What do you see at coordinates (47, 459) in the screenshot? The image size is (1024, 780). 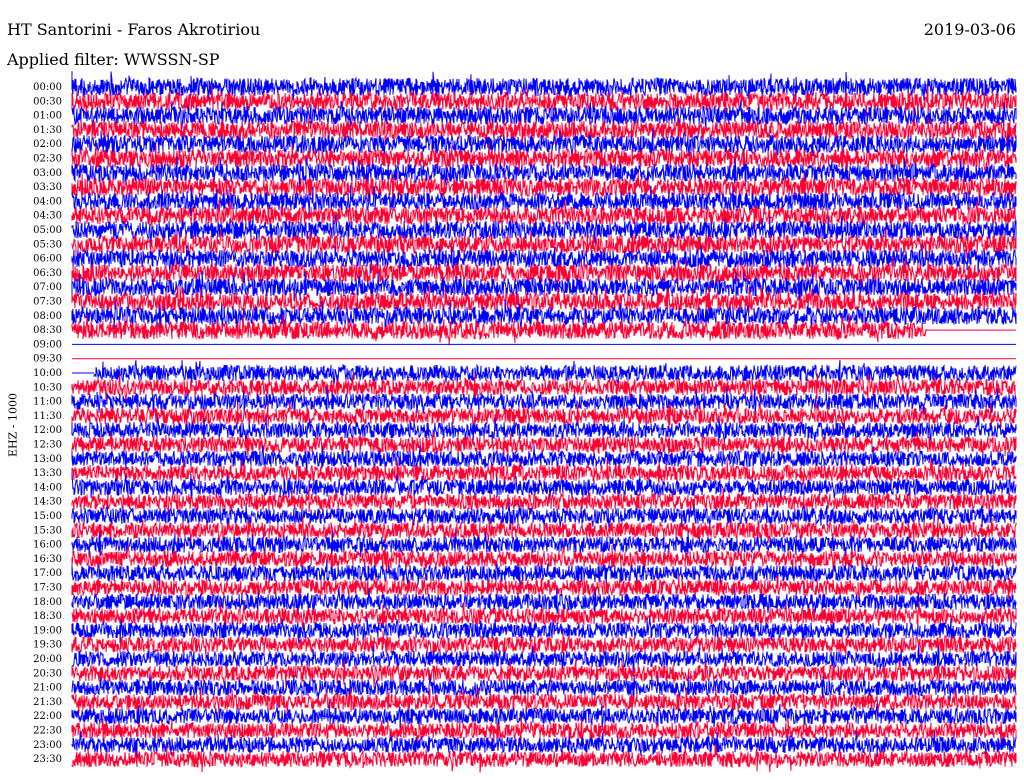 I see `row-time-label: 13:00` at bounding box center [47, 459].